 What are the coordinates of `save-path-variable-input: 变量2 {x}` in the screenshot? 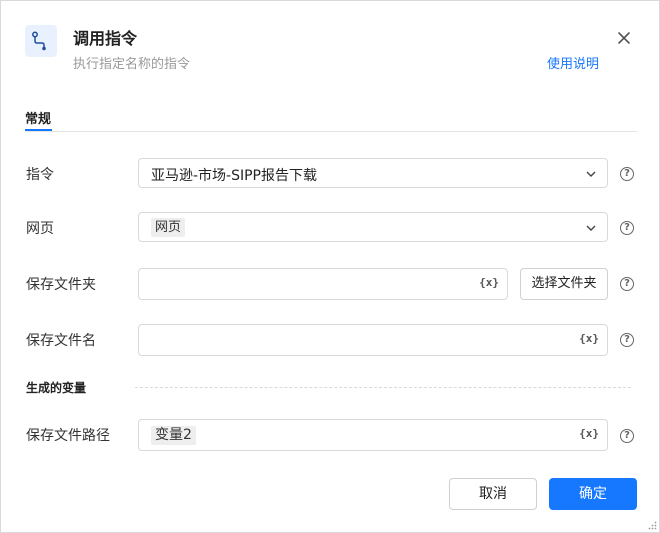 It's located at (373, 435).